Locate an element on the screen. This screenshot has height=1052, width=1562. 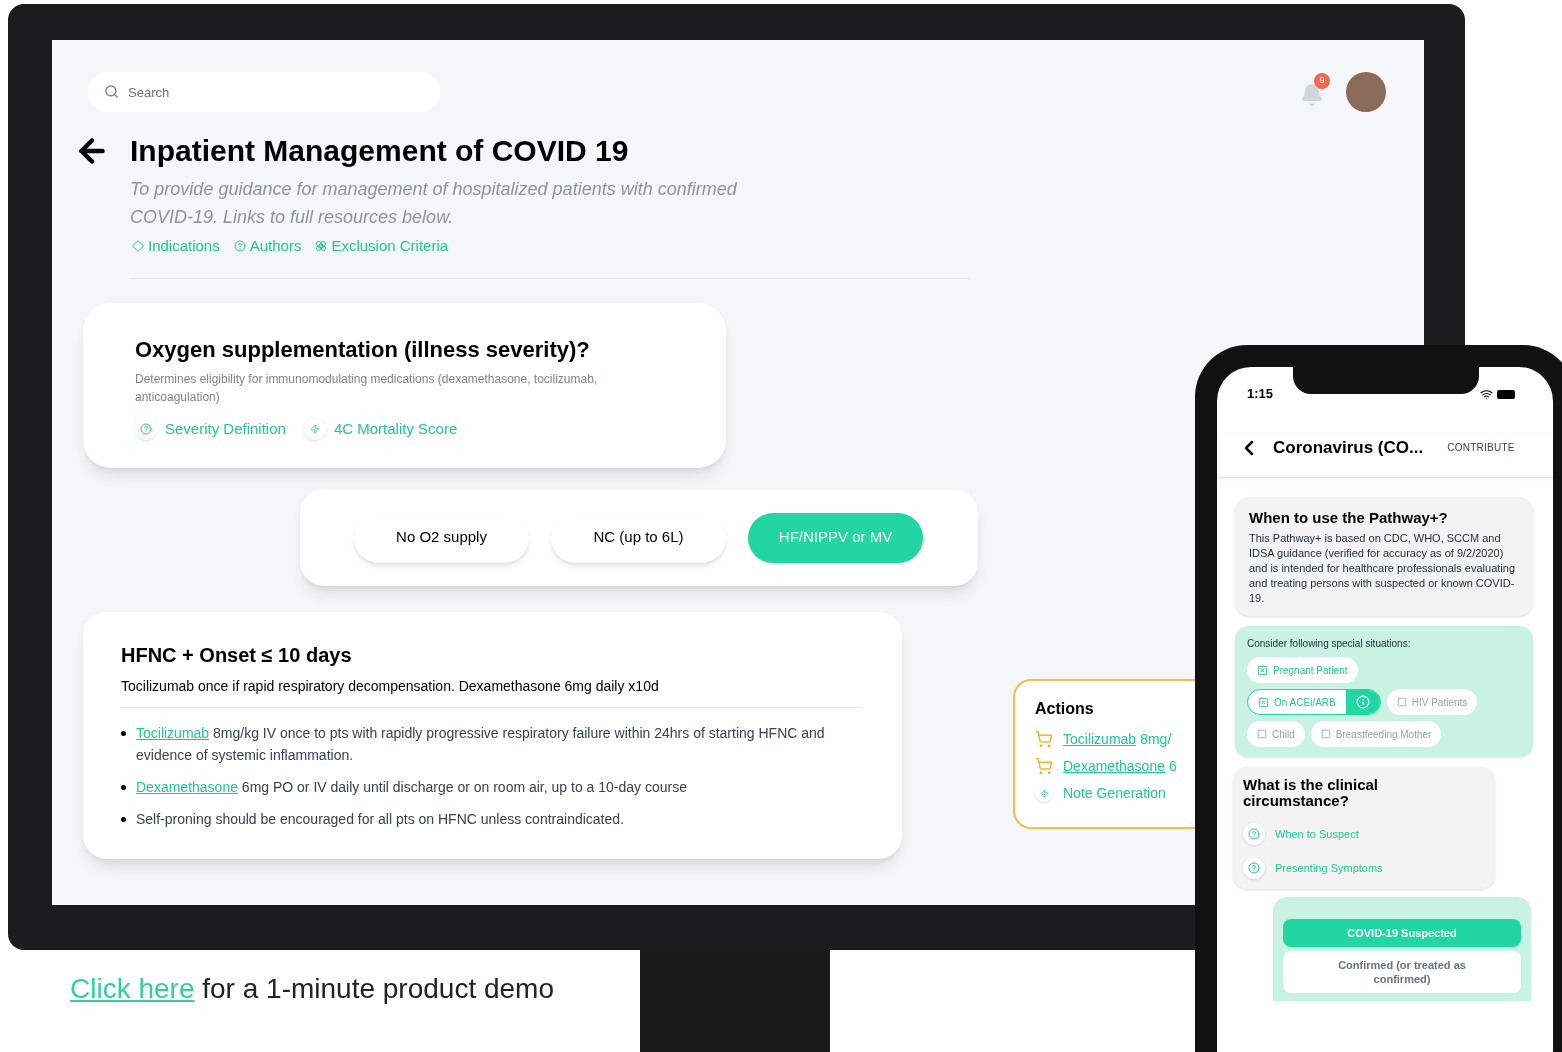
contribute-button: CONTRIBUTE is located at coordinates (1481, 448).